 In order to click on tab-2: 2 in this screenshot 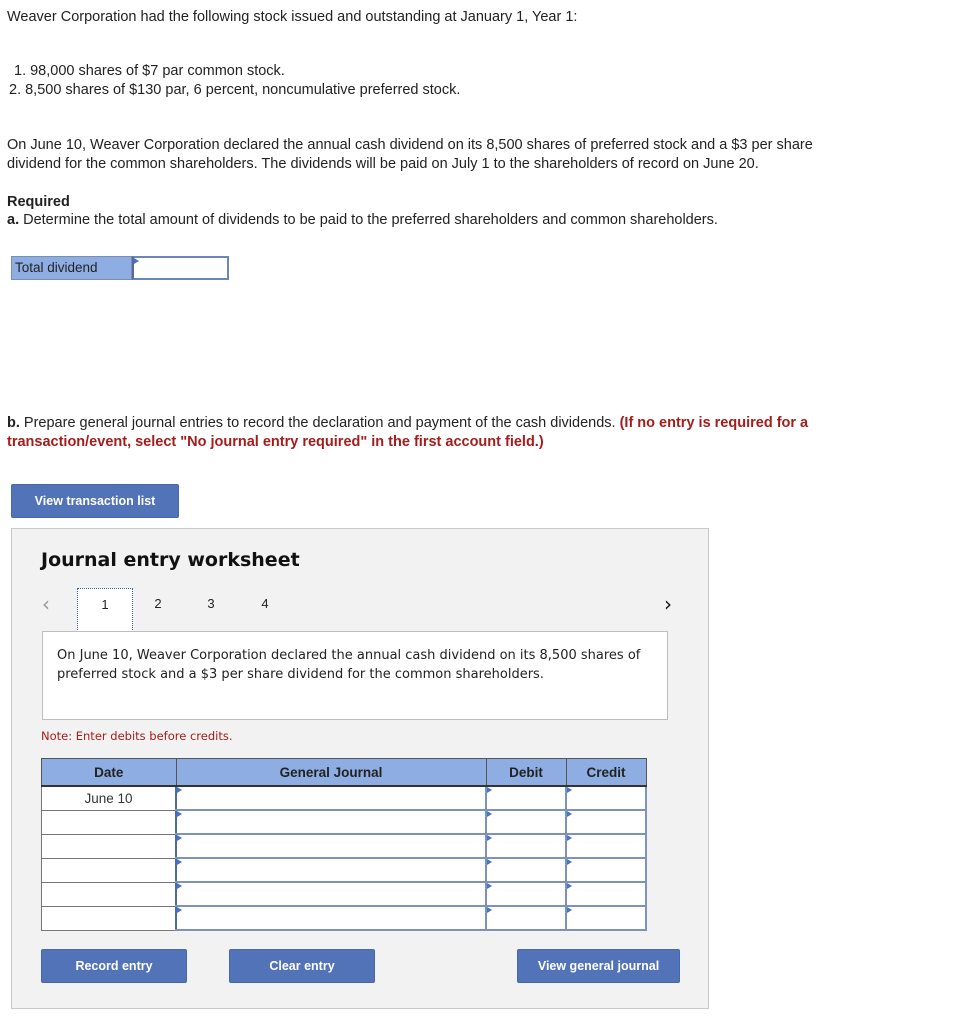, I will do `click(158, 604)`.